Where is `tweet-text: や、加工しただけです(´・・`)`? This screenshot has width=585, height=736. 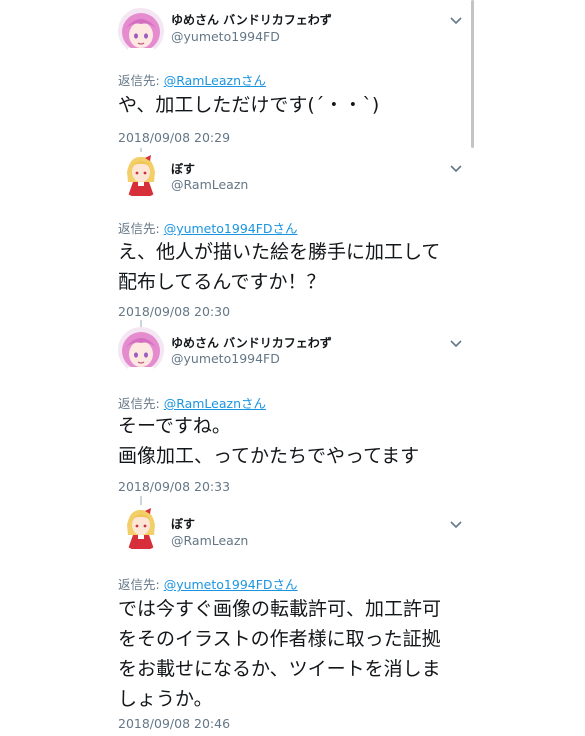
tweet-text: や、加工しただけです(´・・`) is located at coordinates (249, 105).